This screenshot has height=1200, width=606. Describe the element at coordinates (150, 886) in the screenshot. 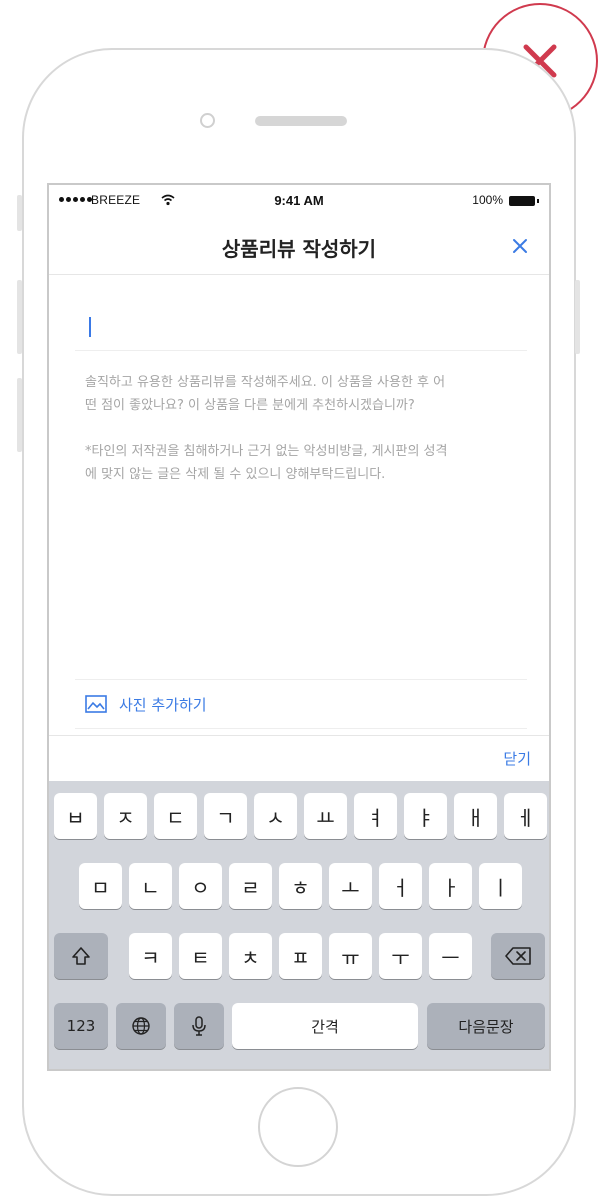

I see `key: ㄴ` at that location.